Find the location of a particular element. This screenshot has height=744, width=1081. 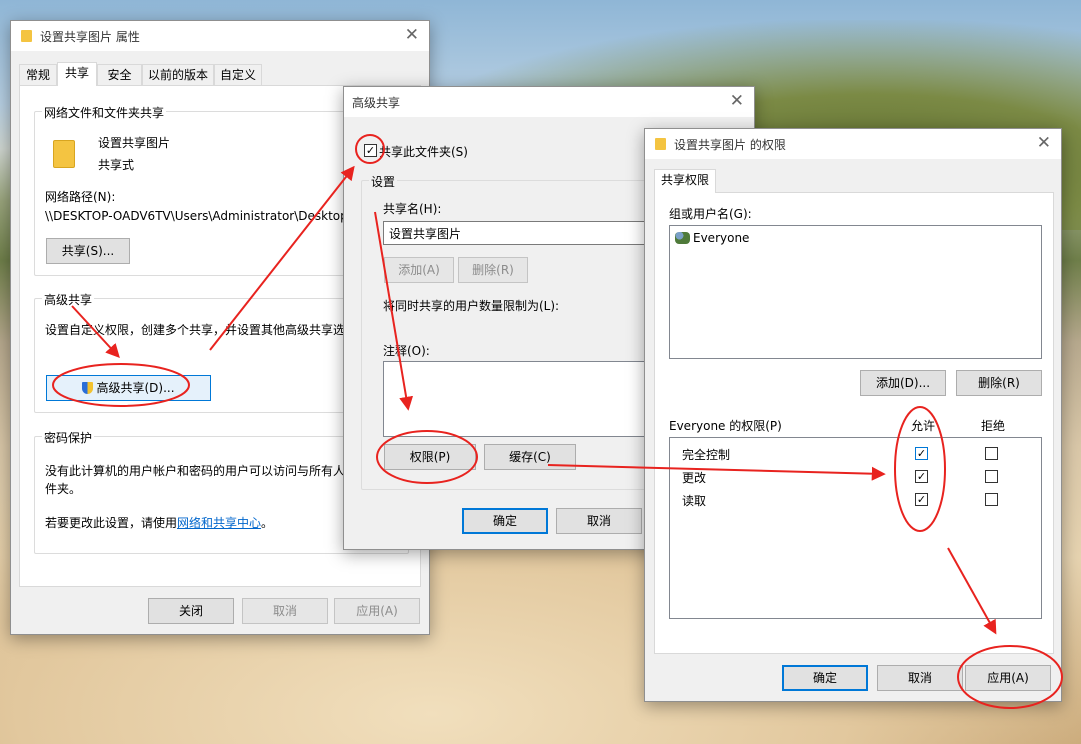

comment-input is located at coordinates (514, 399).